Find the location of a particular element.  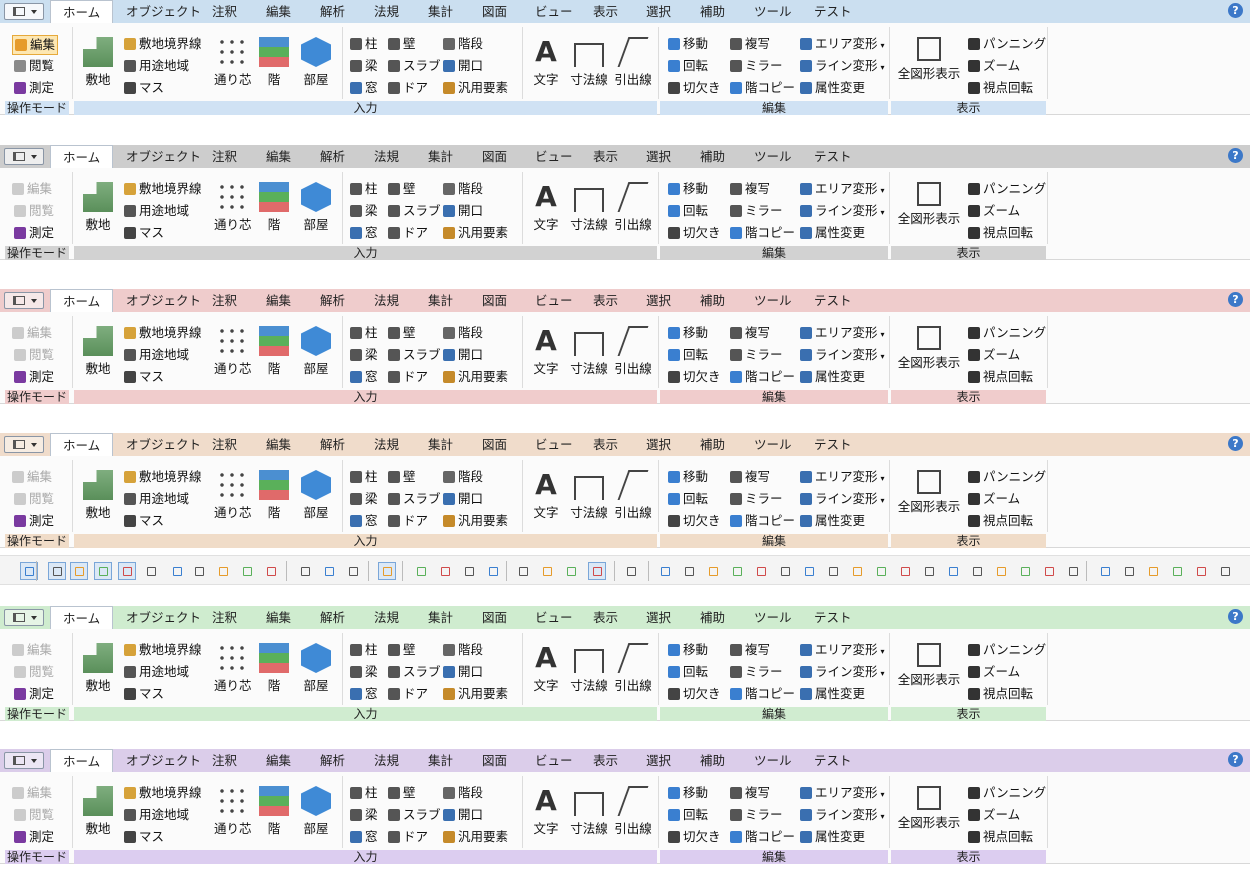

tab-4: 解析 is located at coordinates (332, 156).